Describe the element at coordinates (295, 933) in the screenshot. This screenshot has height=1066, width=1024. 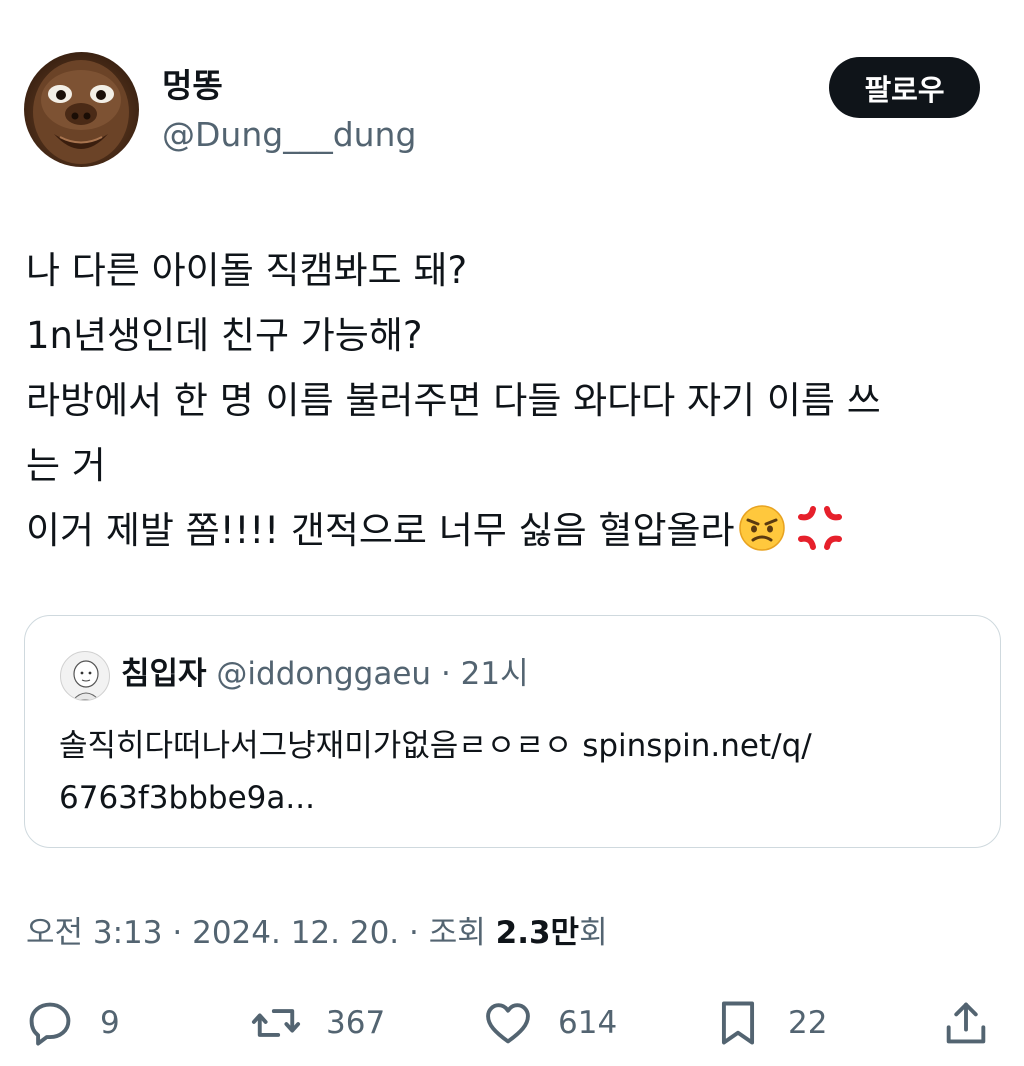
I see `tweet-date: 2024. 12. 20.` at that location.